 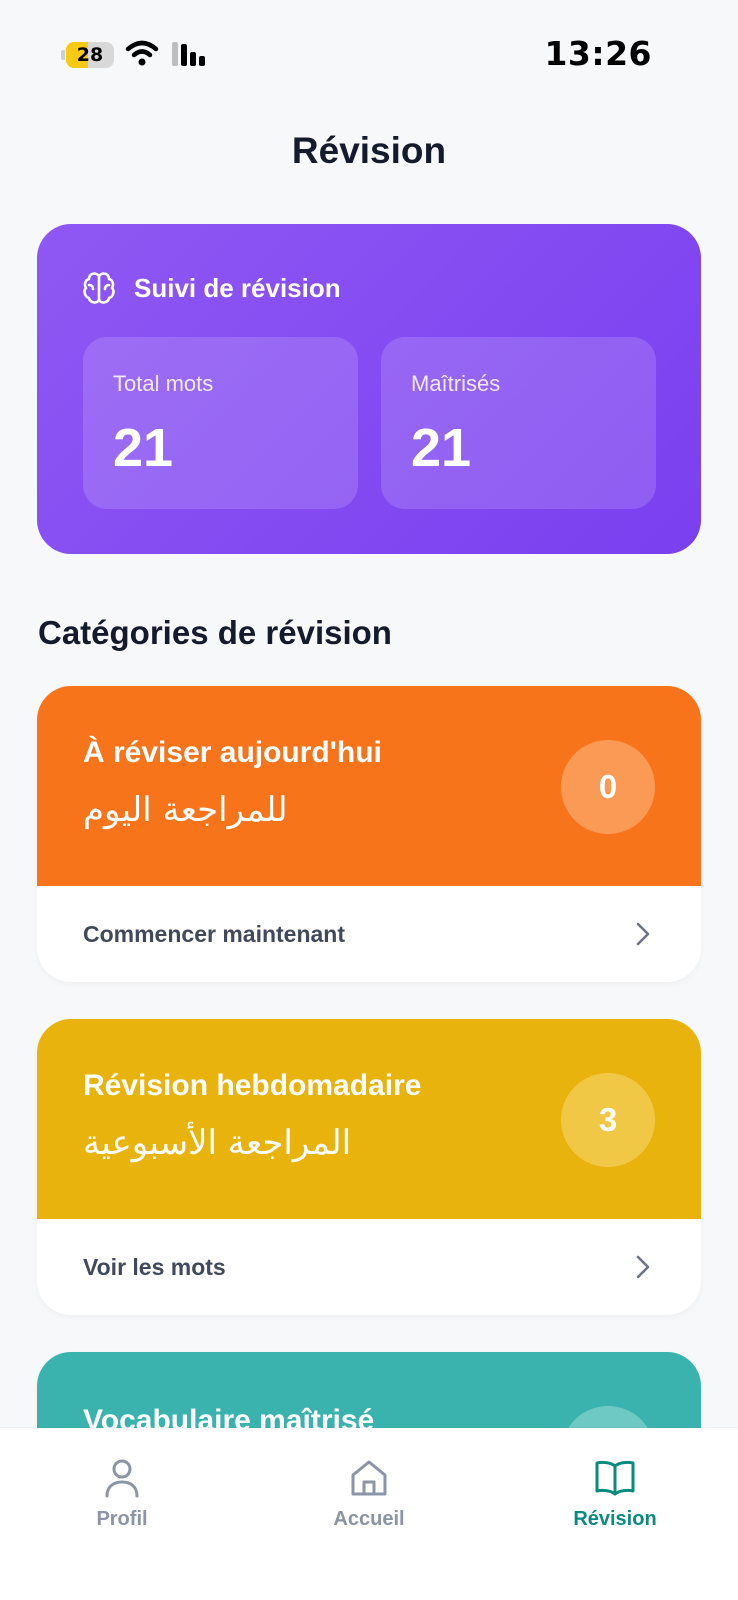 I want to click on category-title: Révision hebdomadaire, so click(x=252, y=1085).